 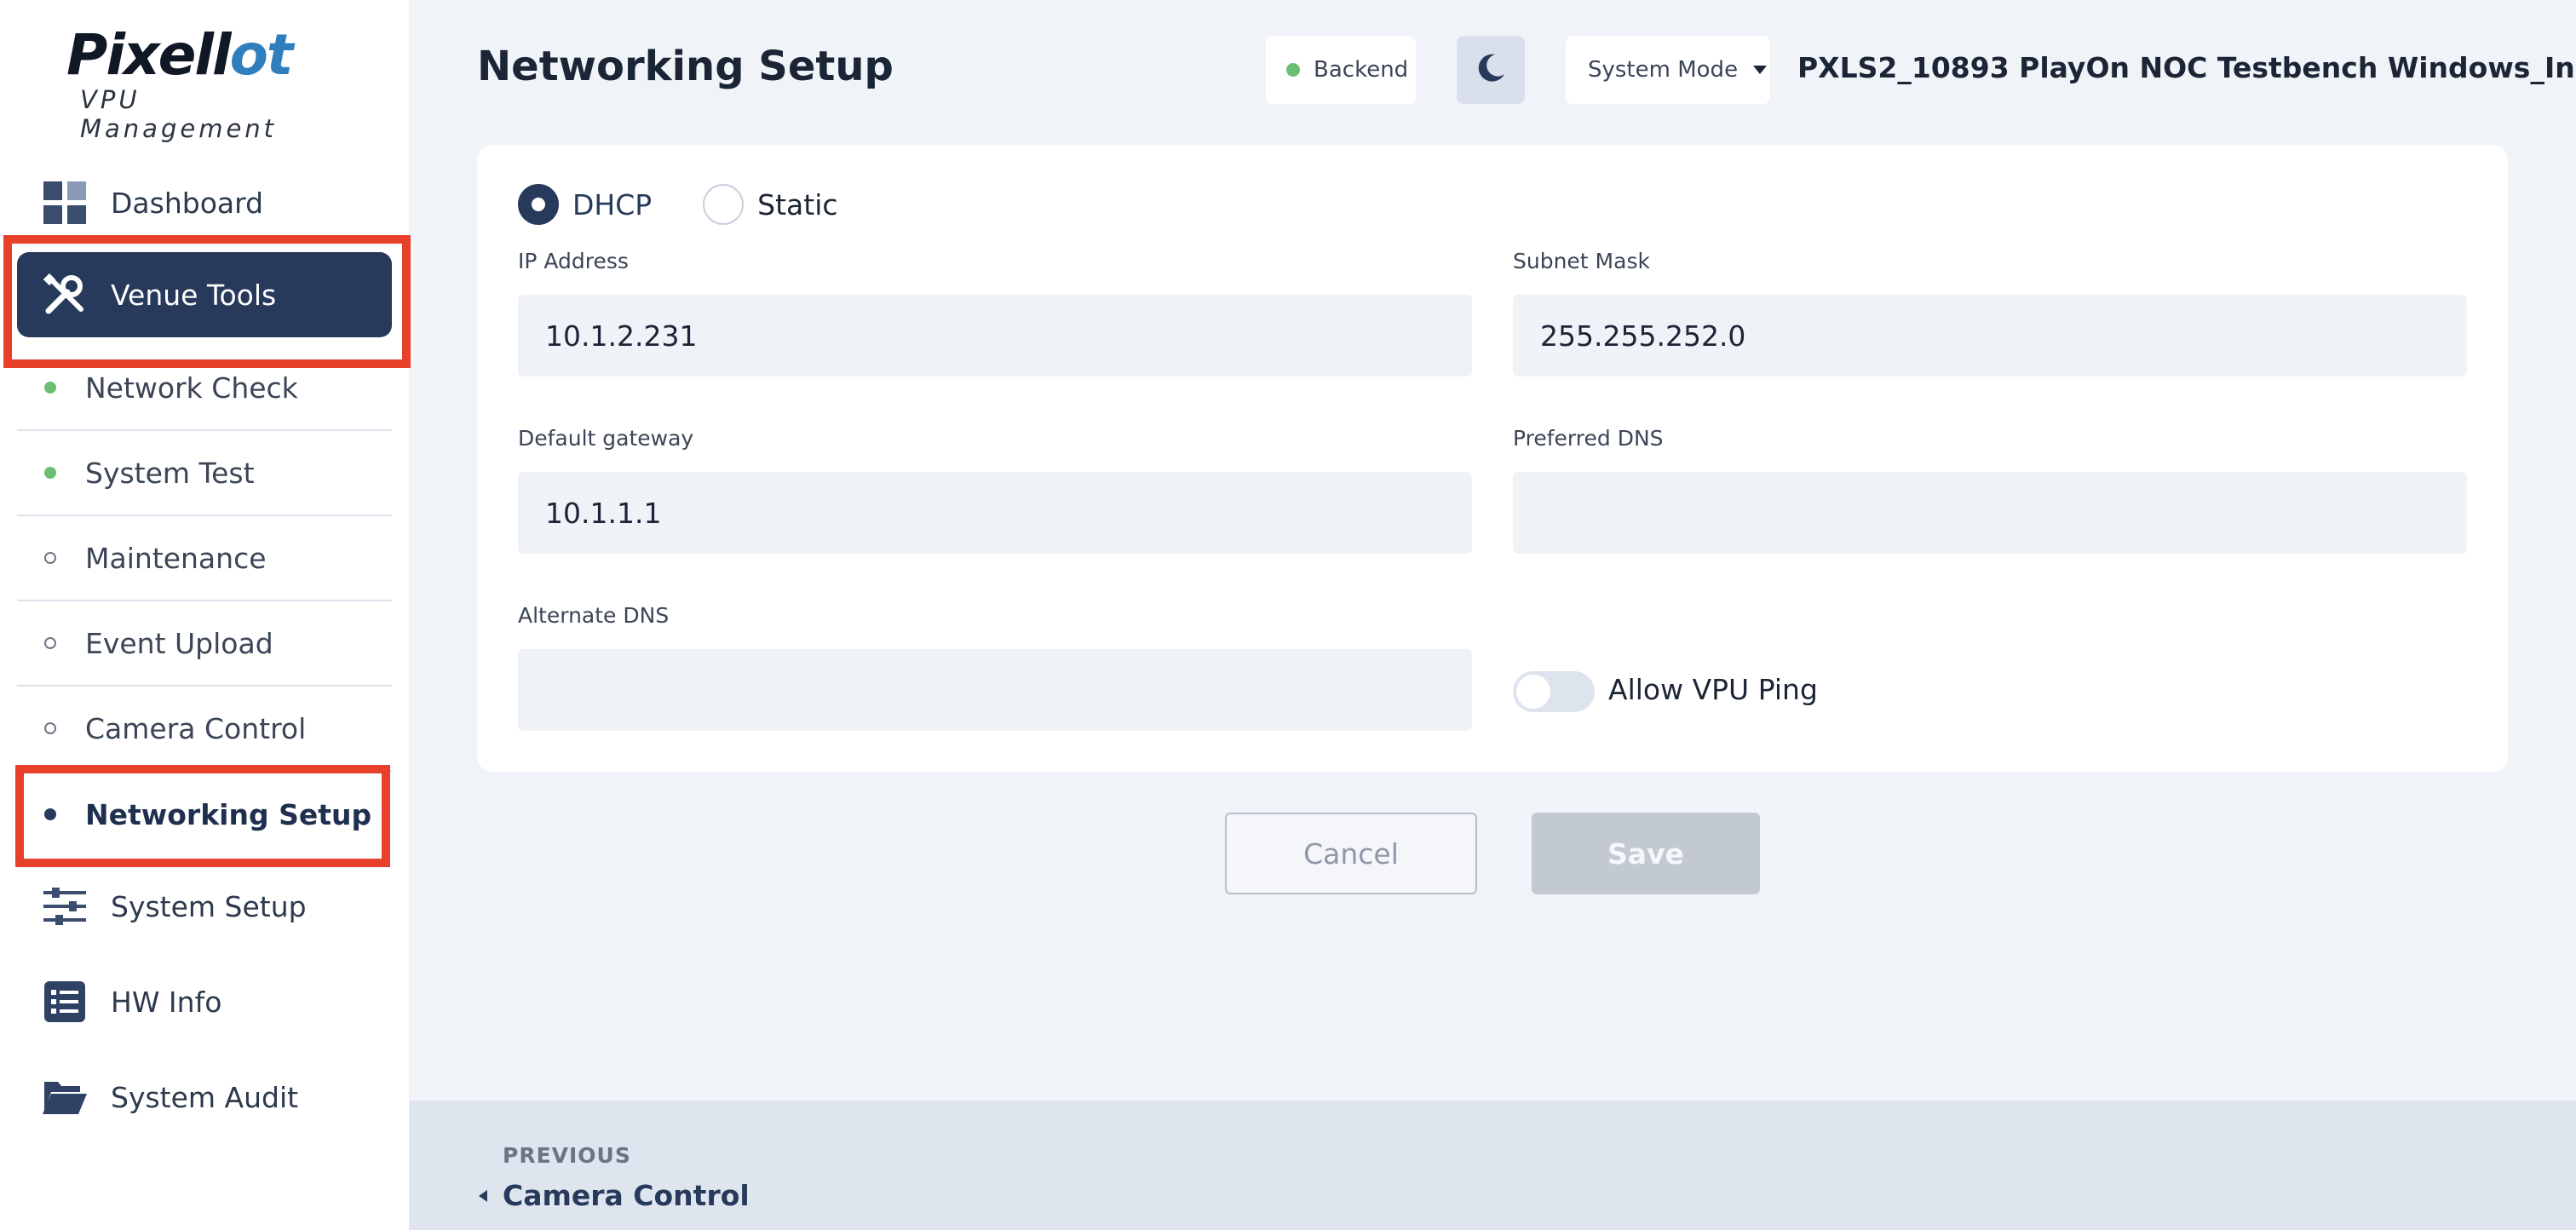 What do you see at coordinates (1990, 513) in the screenshot?
I see `preferred-dns-field` at bounding box center [1990, 513].